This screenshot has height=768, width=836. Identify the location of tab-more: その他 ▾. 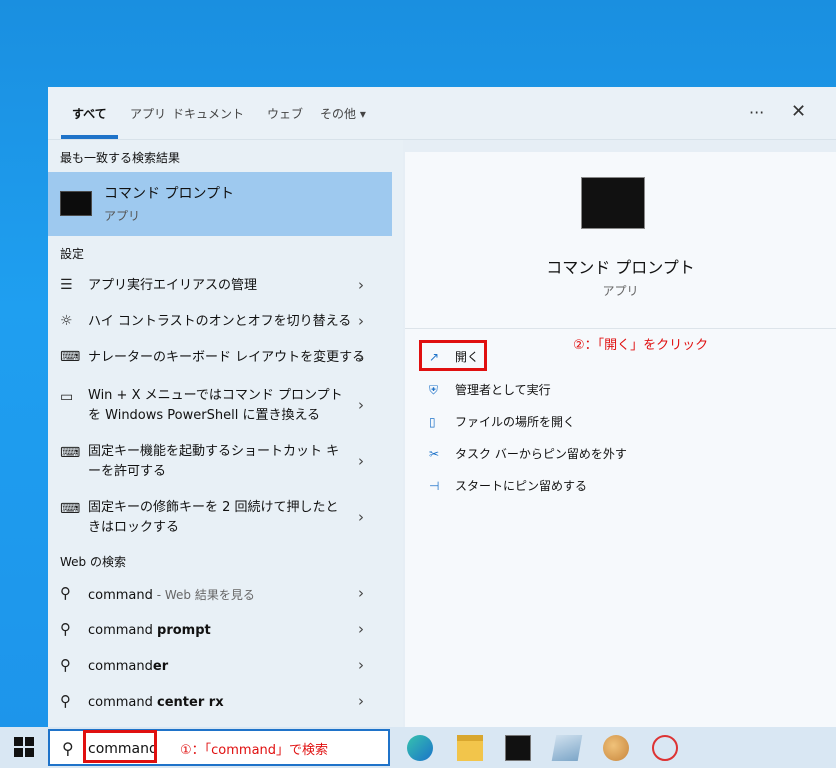
(343, 113).